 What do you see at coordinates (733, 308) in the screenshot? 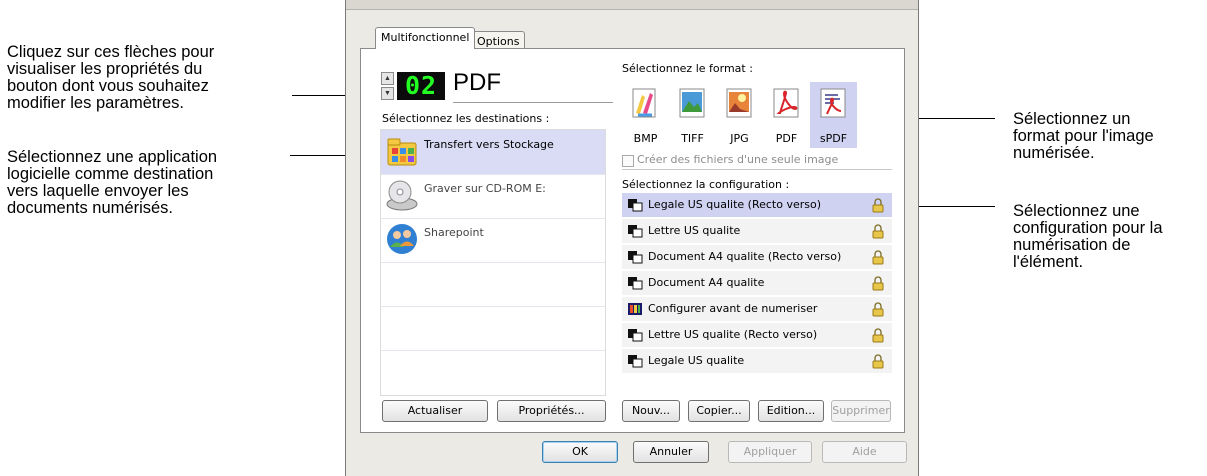
I see `config-label: Configurer avant de numeriser` at bounding box center [733, 308].